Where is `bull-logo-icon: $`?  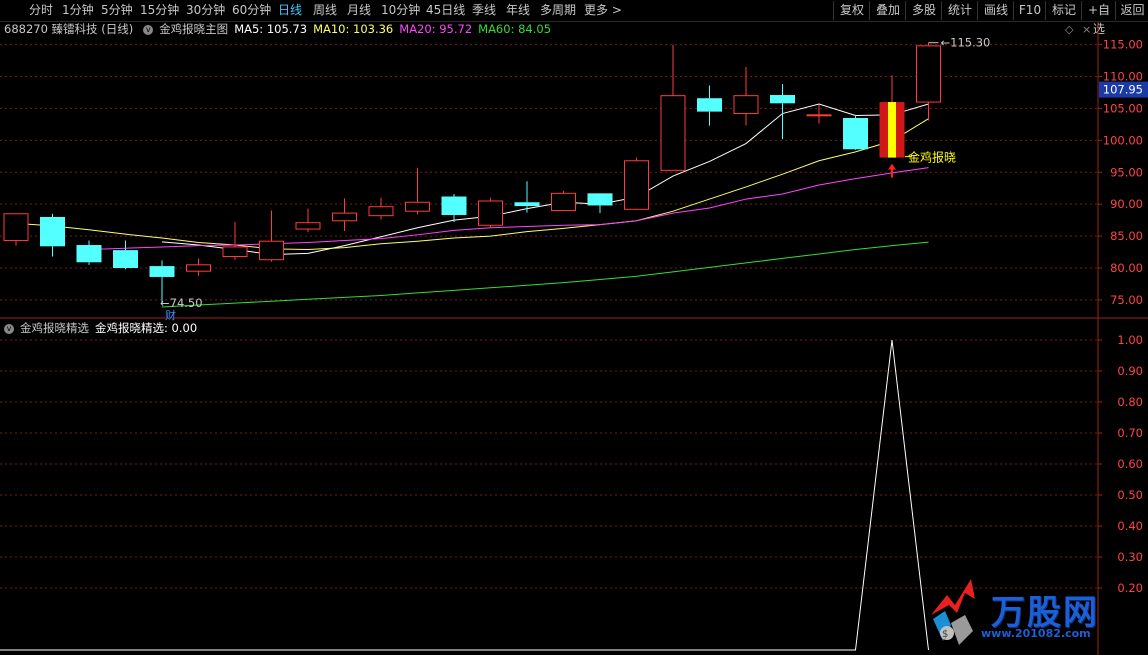
bull-logo-icon: $ is located at coordinates (953, 612).